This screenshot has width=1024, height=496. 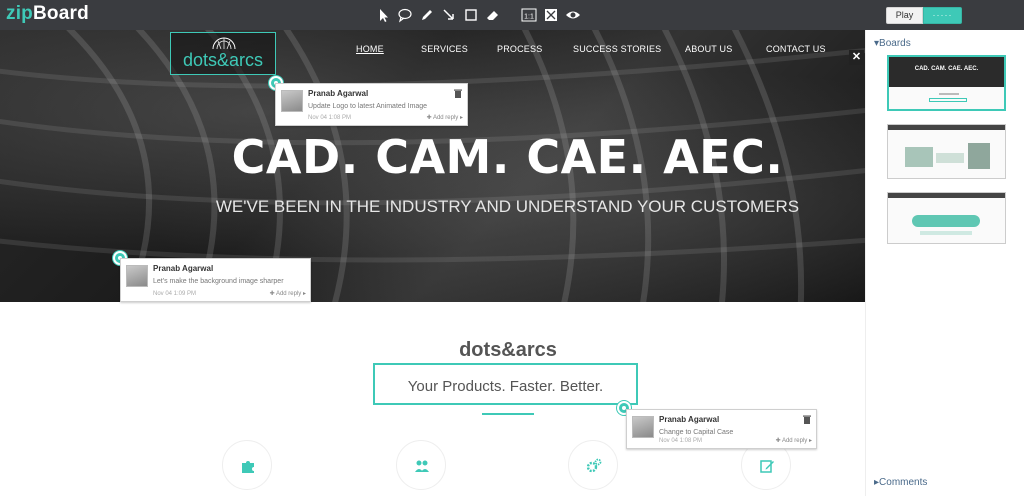 I want to click on actual-size-icon: 1:1, so click(x=529, y=15).